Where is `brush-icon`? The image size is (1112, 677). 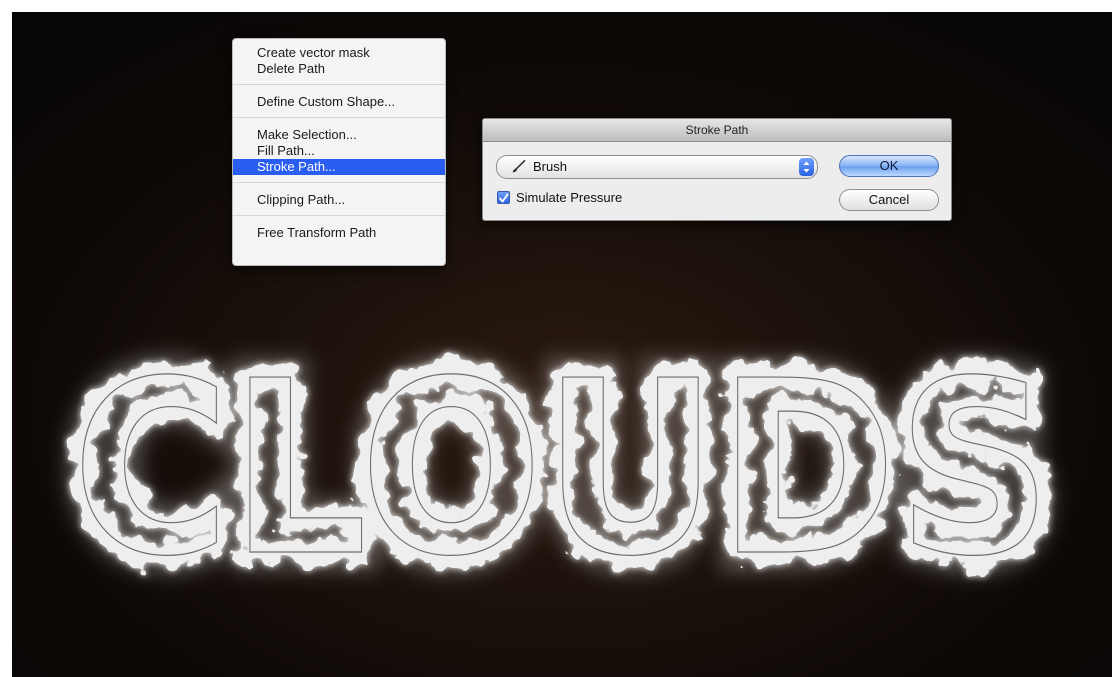
brush-icon is located at coordinates (518, 167).